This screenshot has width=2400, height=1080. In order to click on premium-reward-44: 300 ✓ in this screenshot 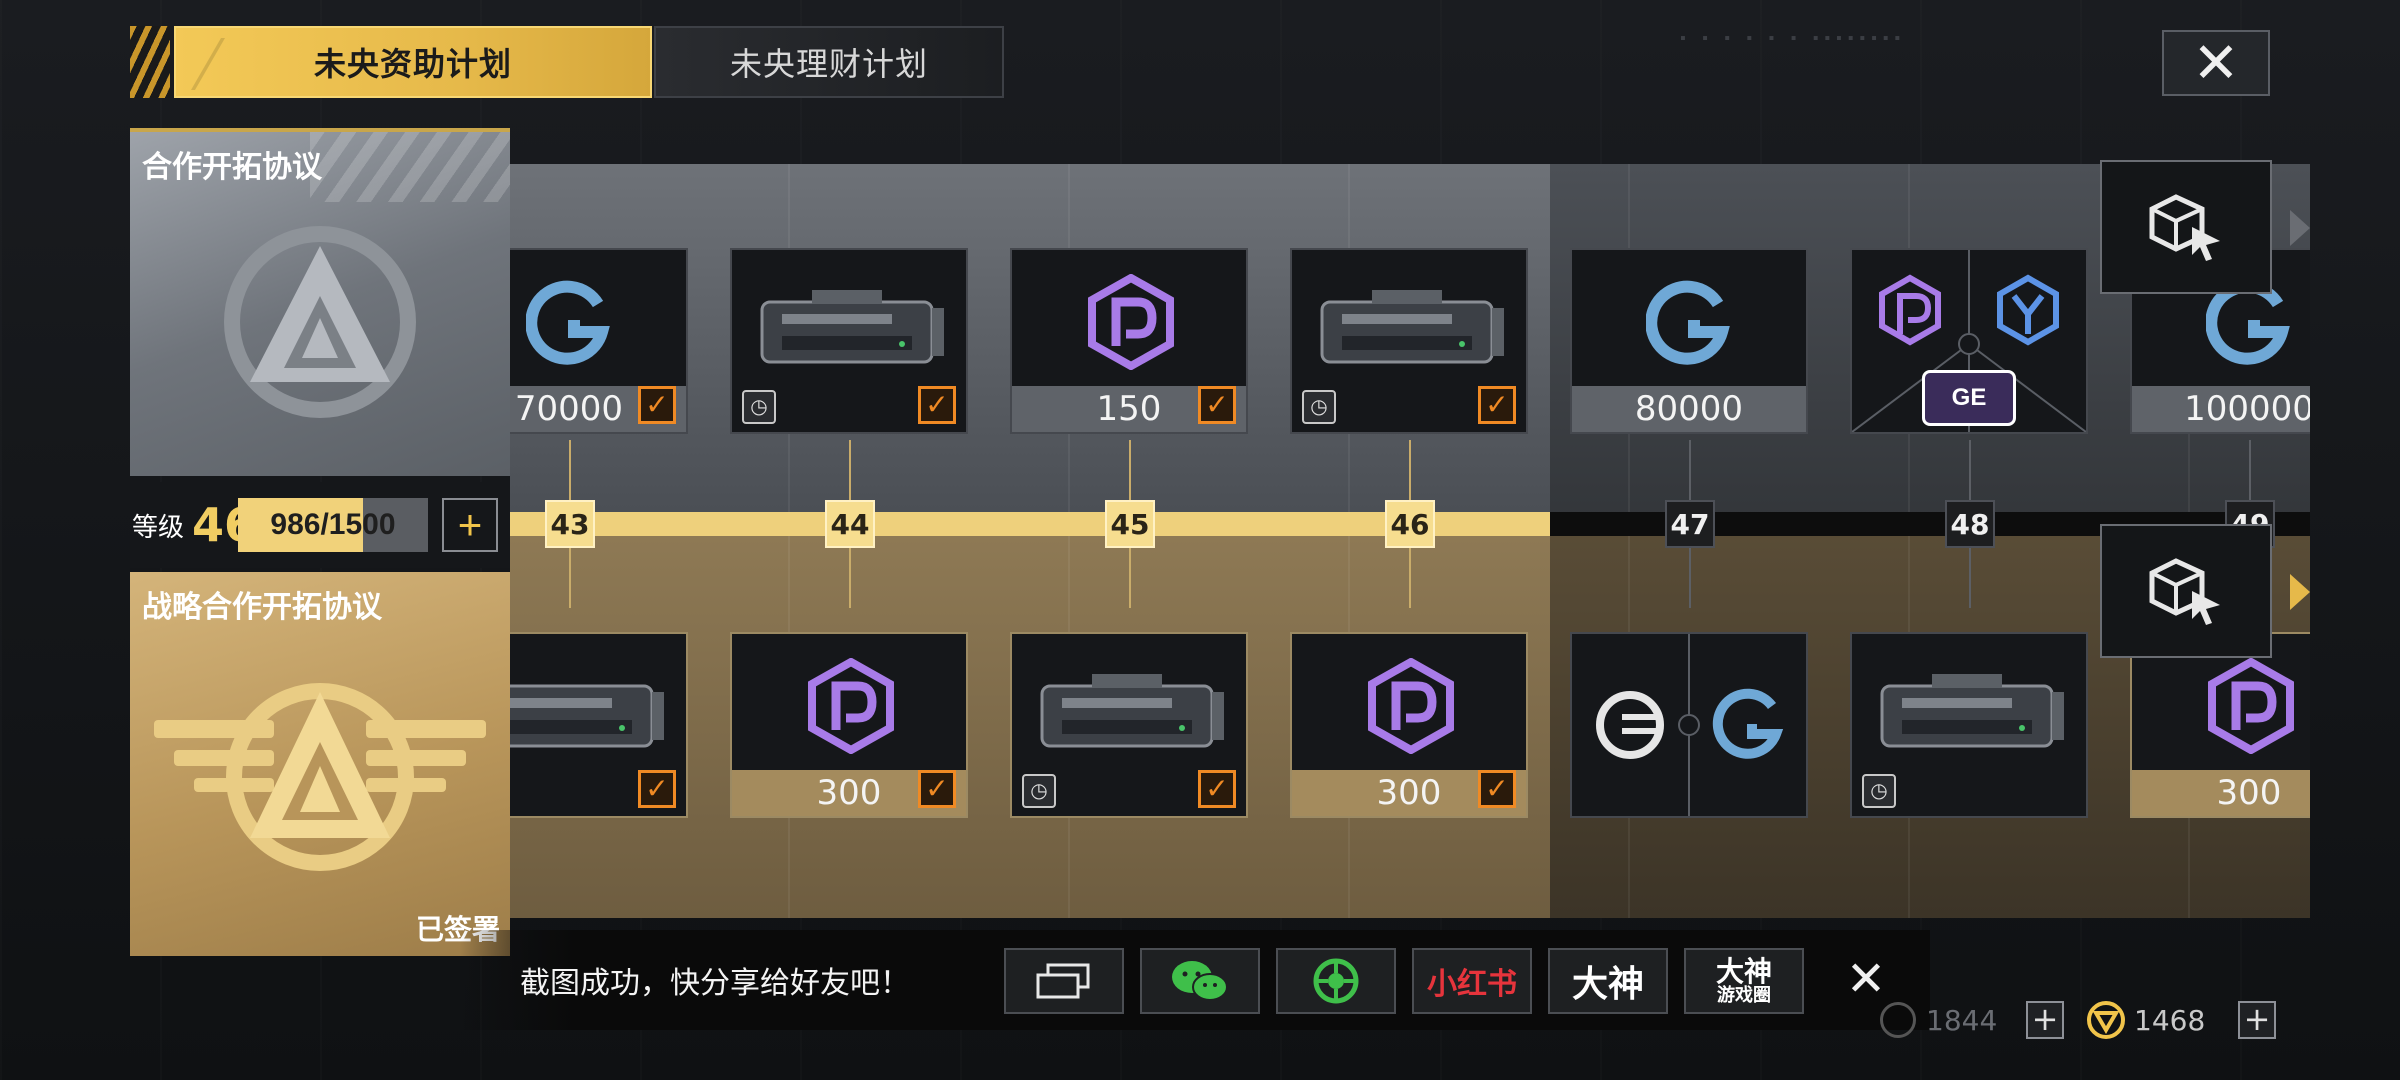, I will do `click(849, 725)`.